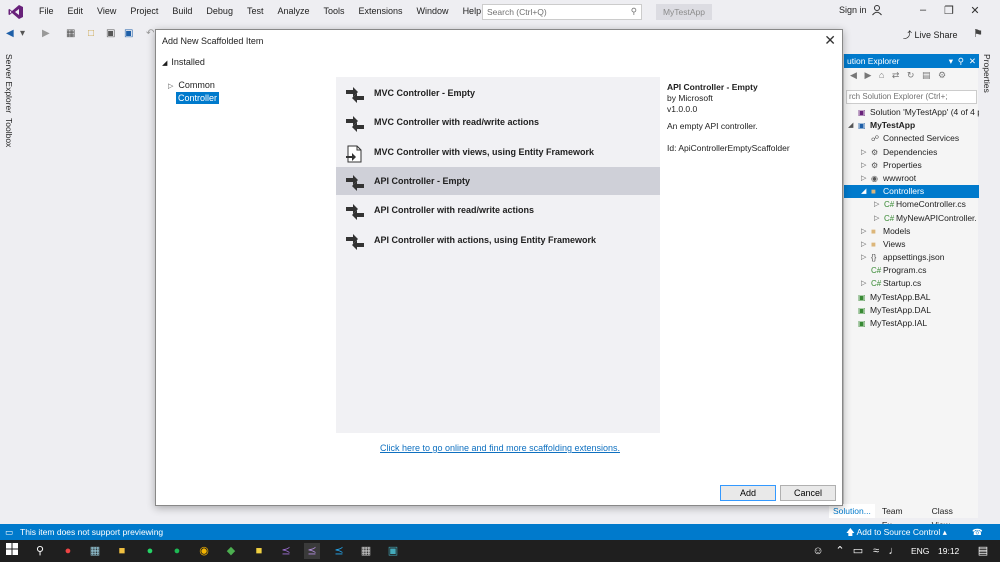  Describe the element at coordinates (911, 323) in the screenshot. I see `tree-item: ▣ MyTestApp.IAL` at that location.